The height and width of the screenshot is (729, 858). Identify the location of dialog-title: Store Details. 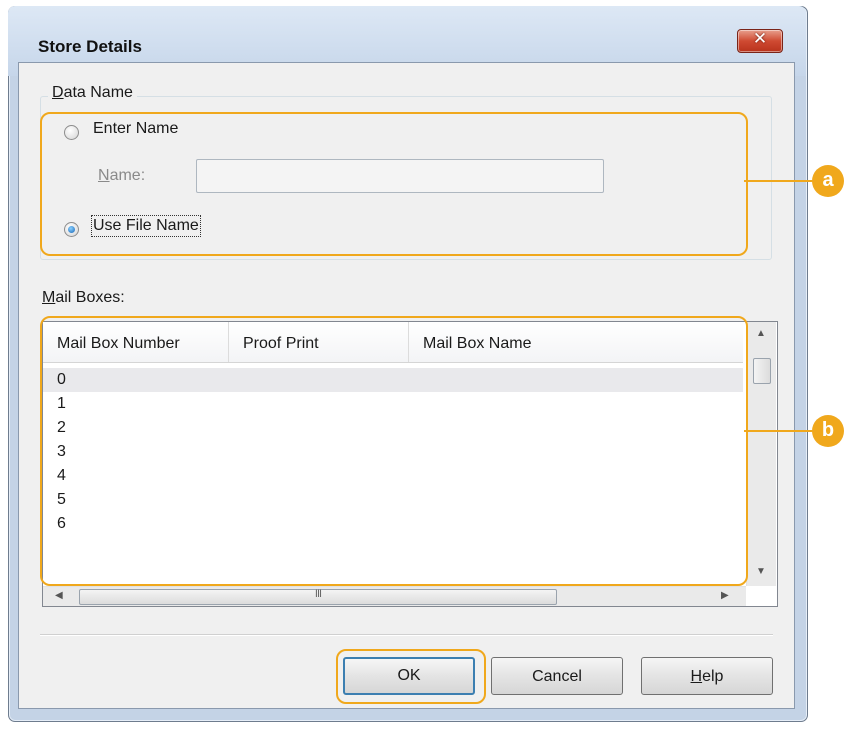
(90, 46).